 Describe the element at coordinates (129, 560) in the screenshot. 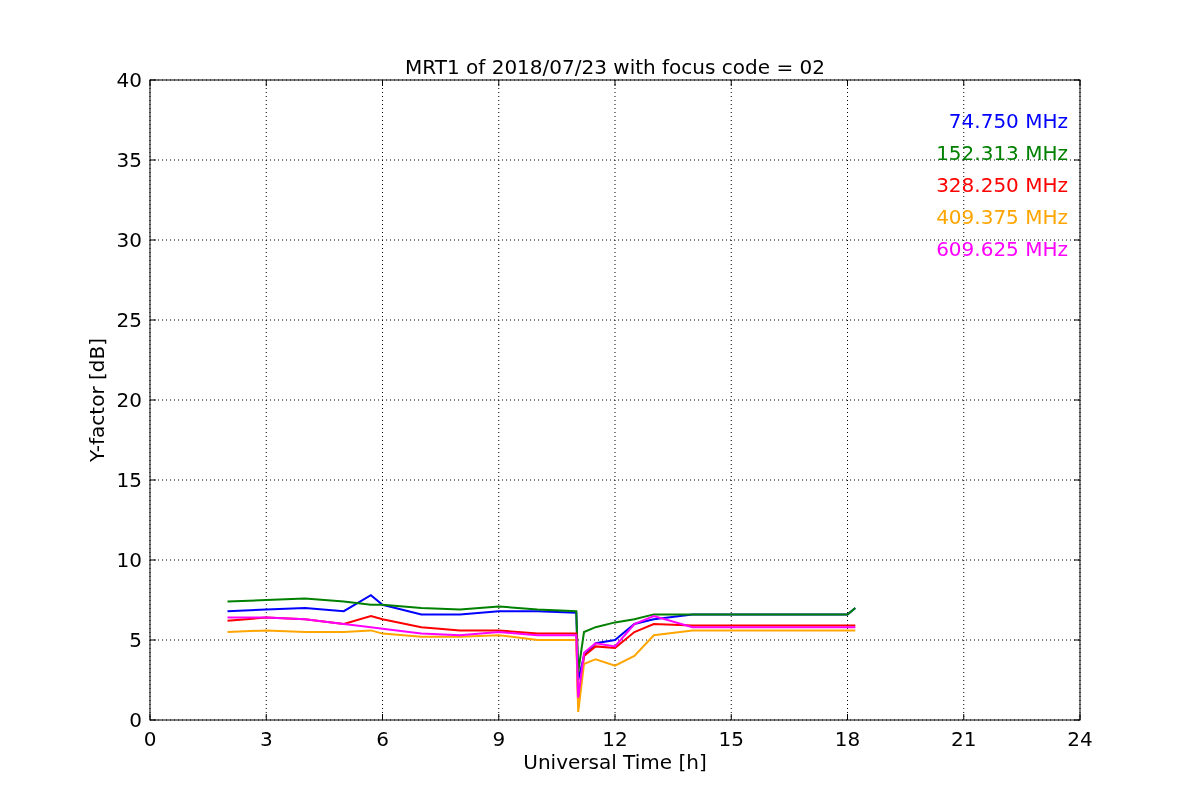

I see `tick-label: 10` at that location.